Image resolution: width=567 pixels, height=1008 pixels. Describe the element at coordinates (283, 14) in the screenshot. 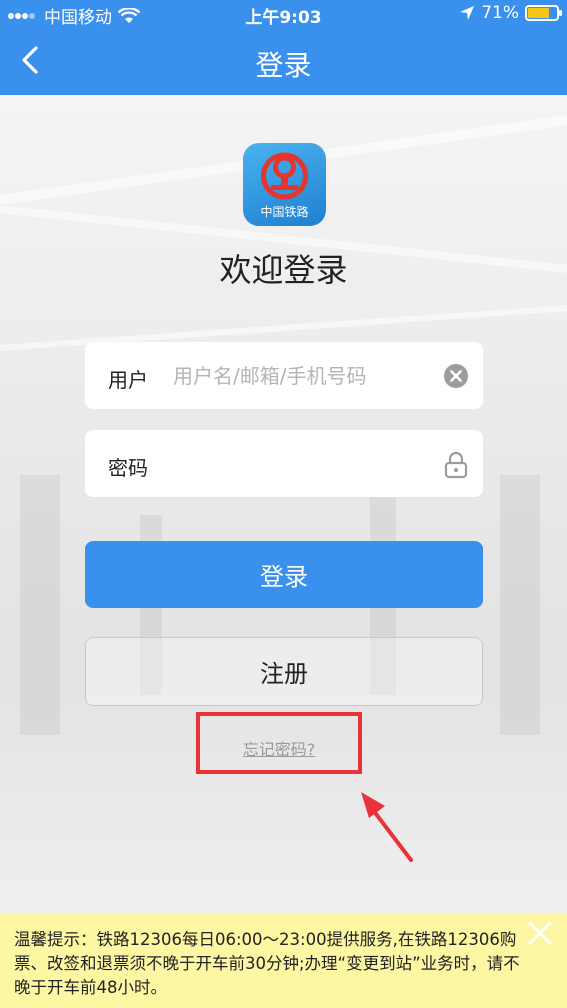

I see `status-bar: 中国移动 上午9:03 71%` at that location.